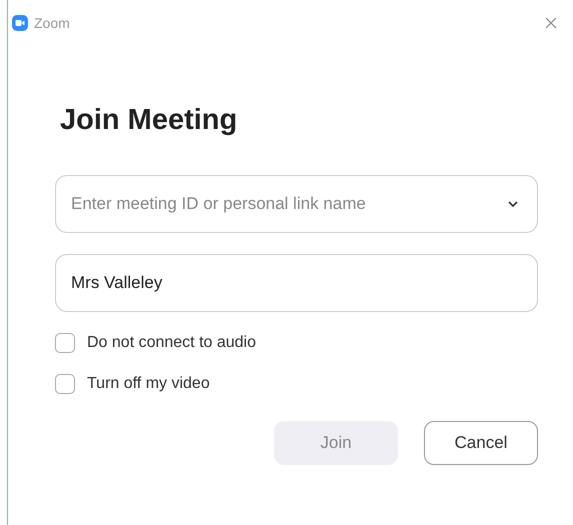 This screenshot has width=573, height=525. What do you see at coordinates (52, 23) in the screenshot?
I see `window-title: Zoom` at bounding box center [52, 23].